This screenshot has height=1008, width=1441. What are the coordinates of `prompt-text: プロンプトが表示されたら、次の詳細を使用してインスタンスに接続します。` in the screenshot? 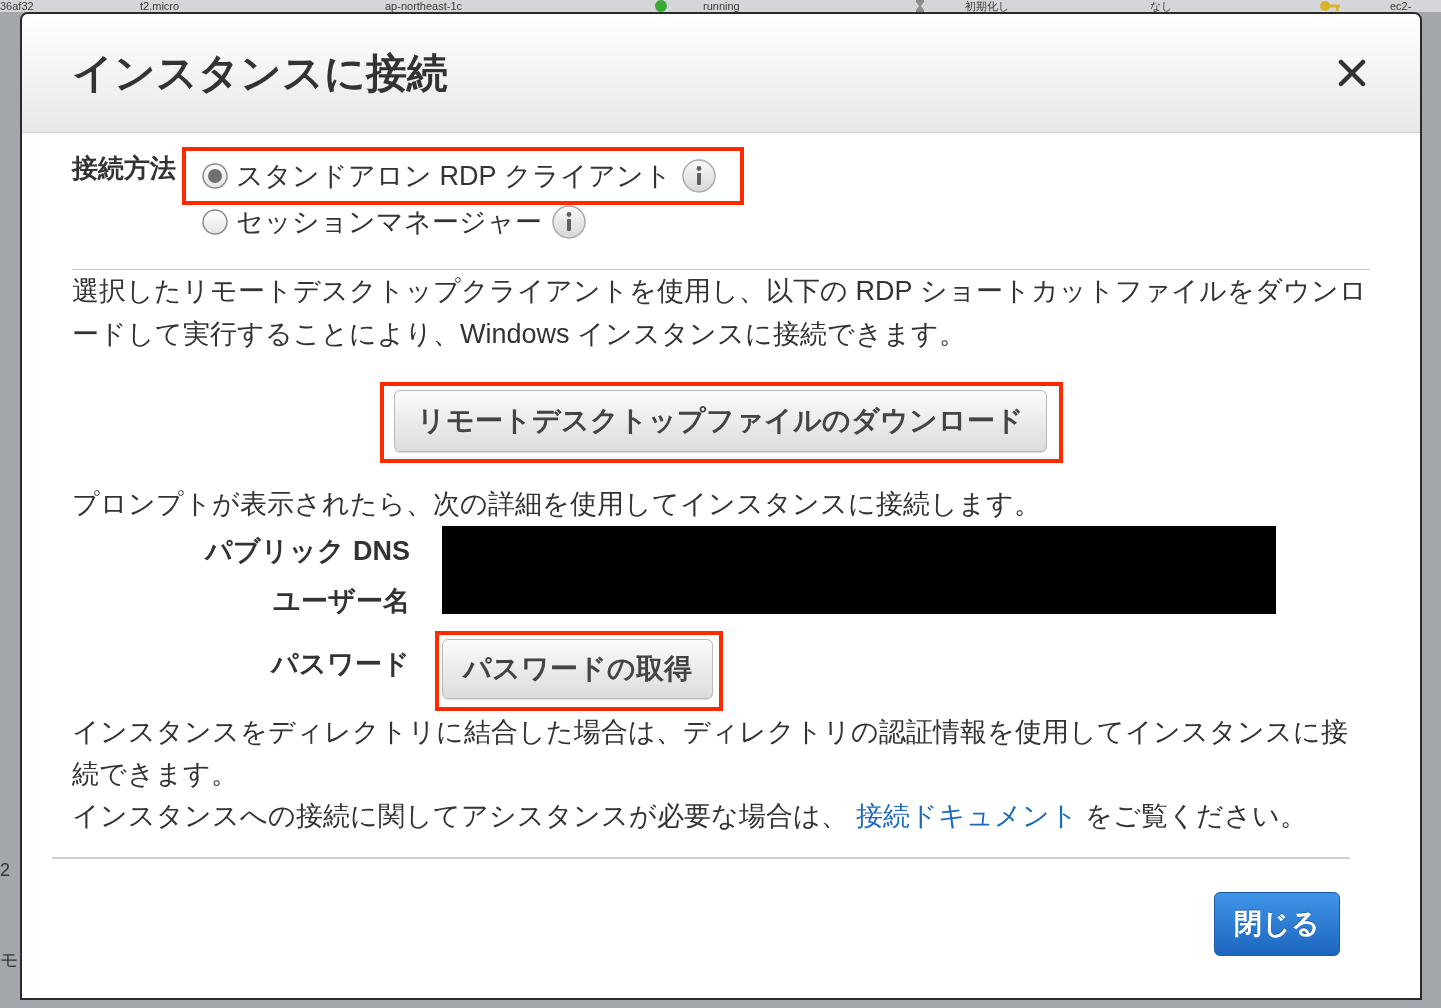 It's located at (557, 504).